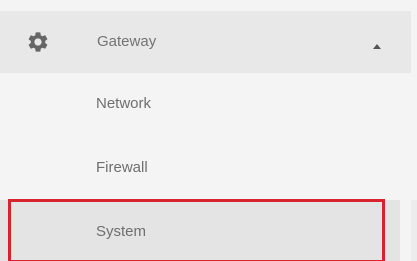 The image size is (417, 261). What do you see at coordinates (127, 41) in the screenshot?
I see `gateway-label: Gateway` at bounding box center [127, 41].